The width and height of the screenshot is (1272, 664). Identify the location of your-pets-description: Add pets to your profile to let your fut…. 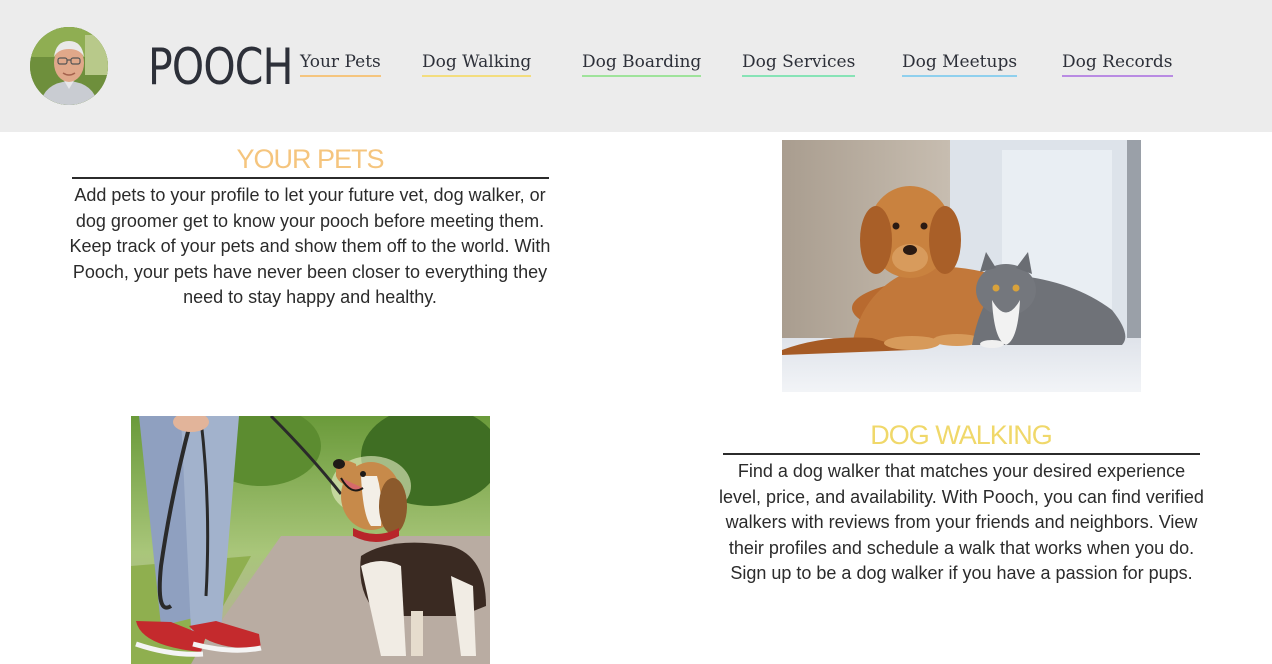
(310, 246).